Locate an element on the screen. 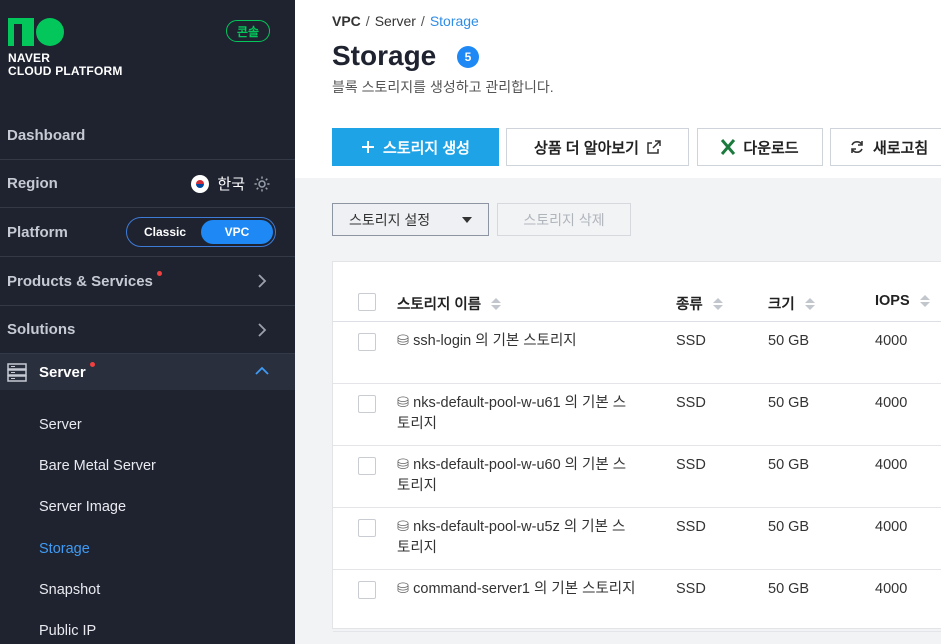 This screenshot has height=644, width=941. server-icon is located at coordinates (17, 372).